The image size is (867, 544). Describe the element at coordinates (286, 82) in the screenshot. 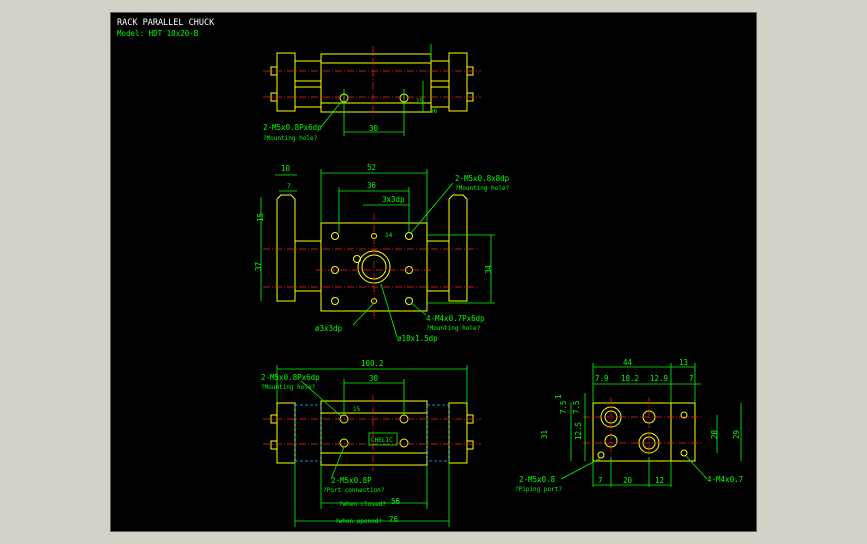

I see `left-jaw` at that location.